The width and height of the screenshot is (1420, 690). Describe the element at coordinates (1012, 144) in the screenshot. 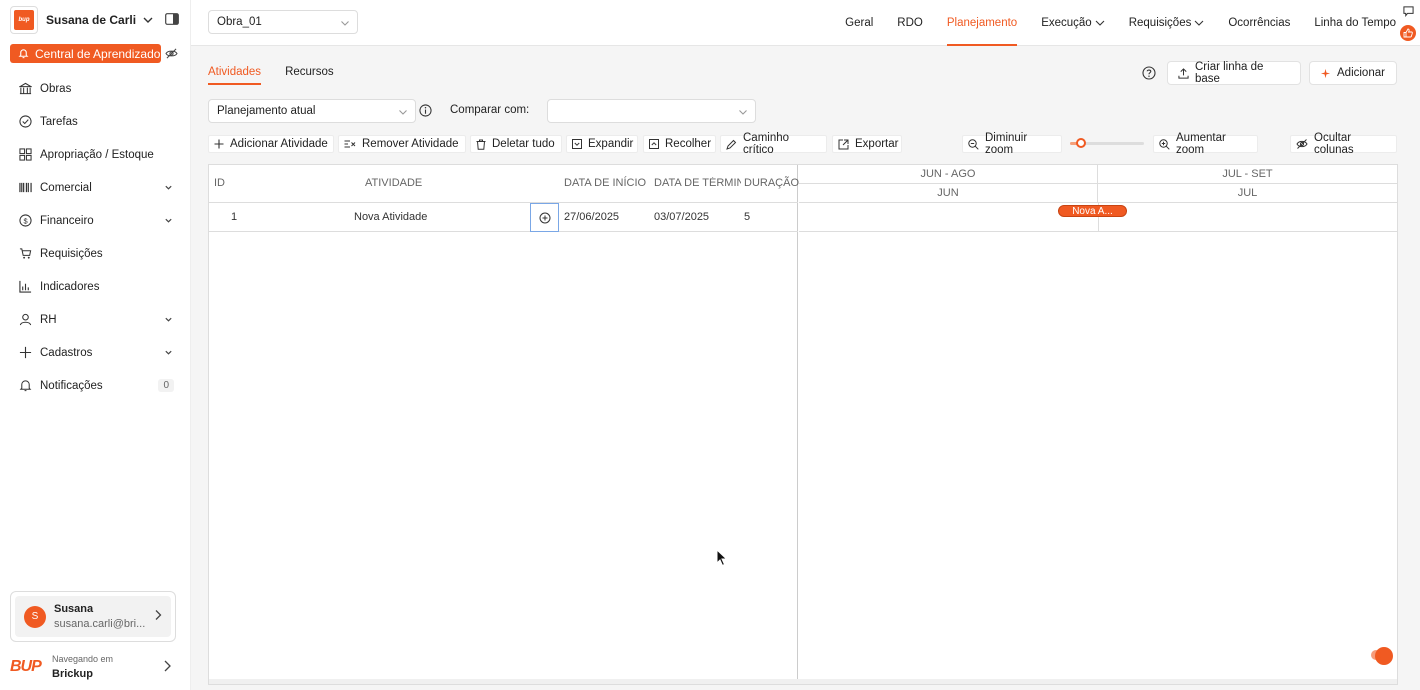

I see `zoom-out-button: Diminuir zoom` at that location.